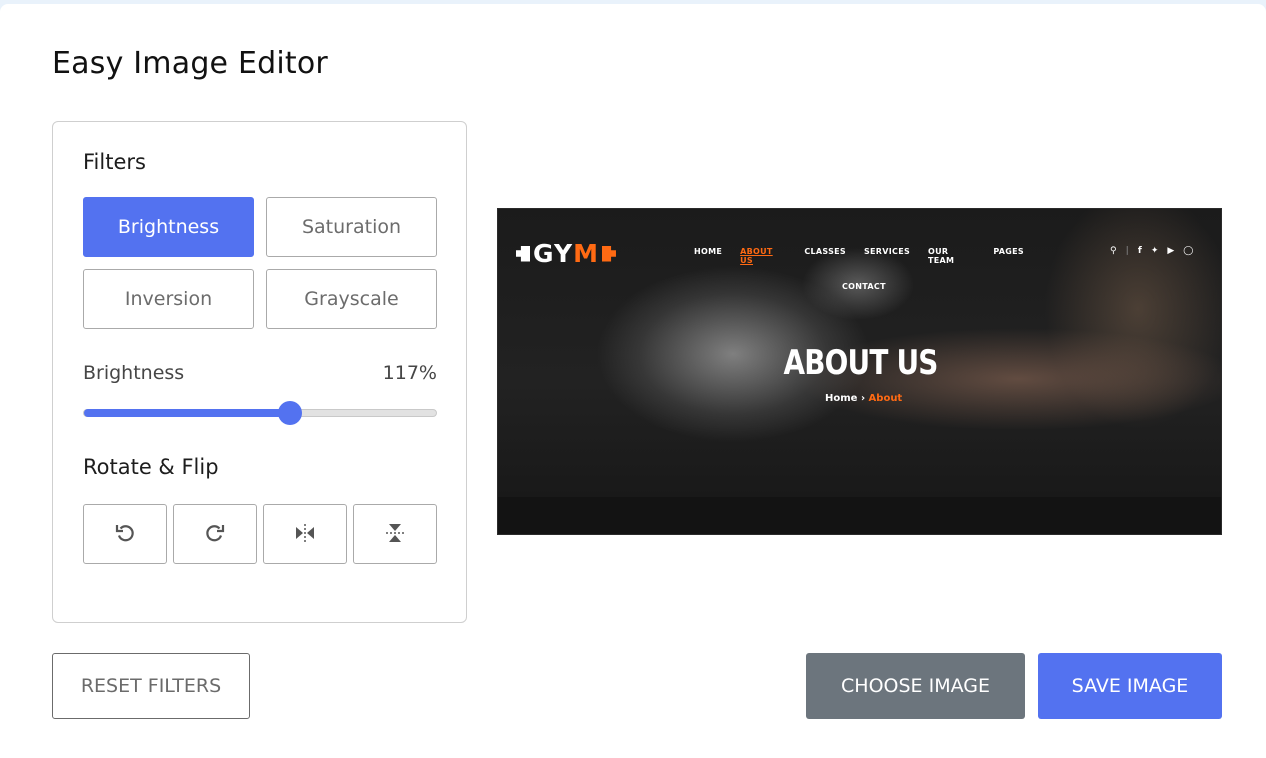  I want to click on rotate-right-icon, so click(215, 534).